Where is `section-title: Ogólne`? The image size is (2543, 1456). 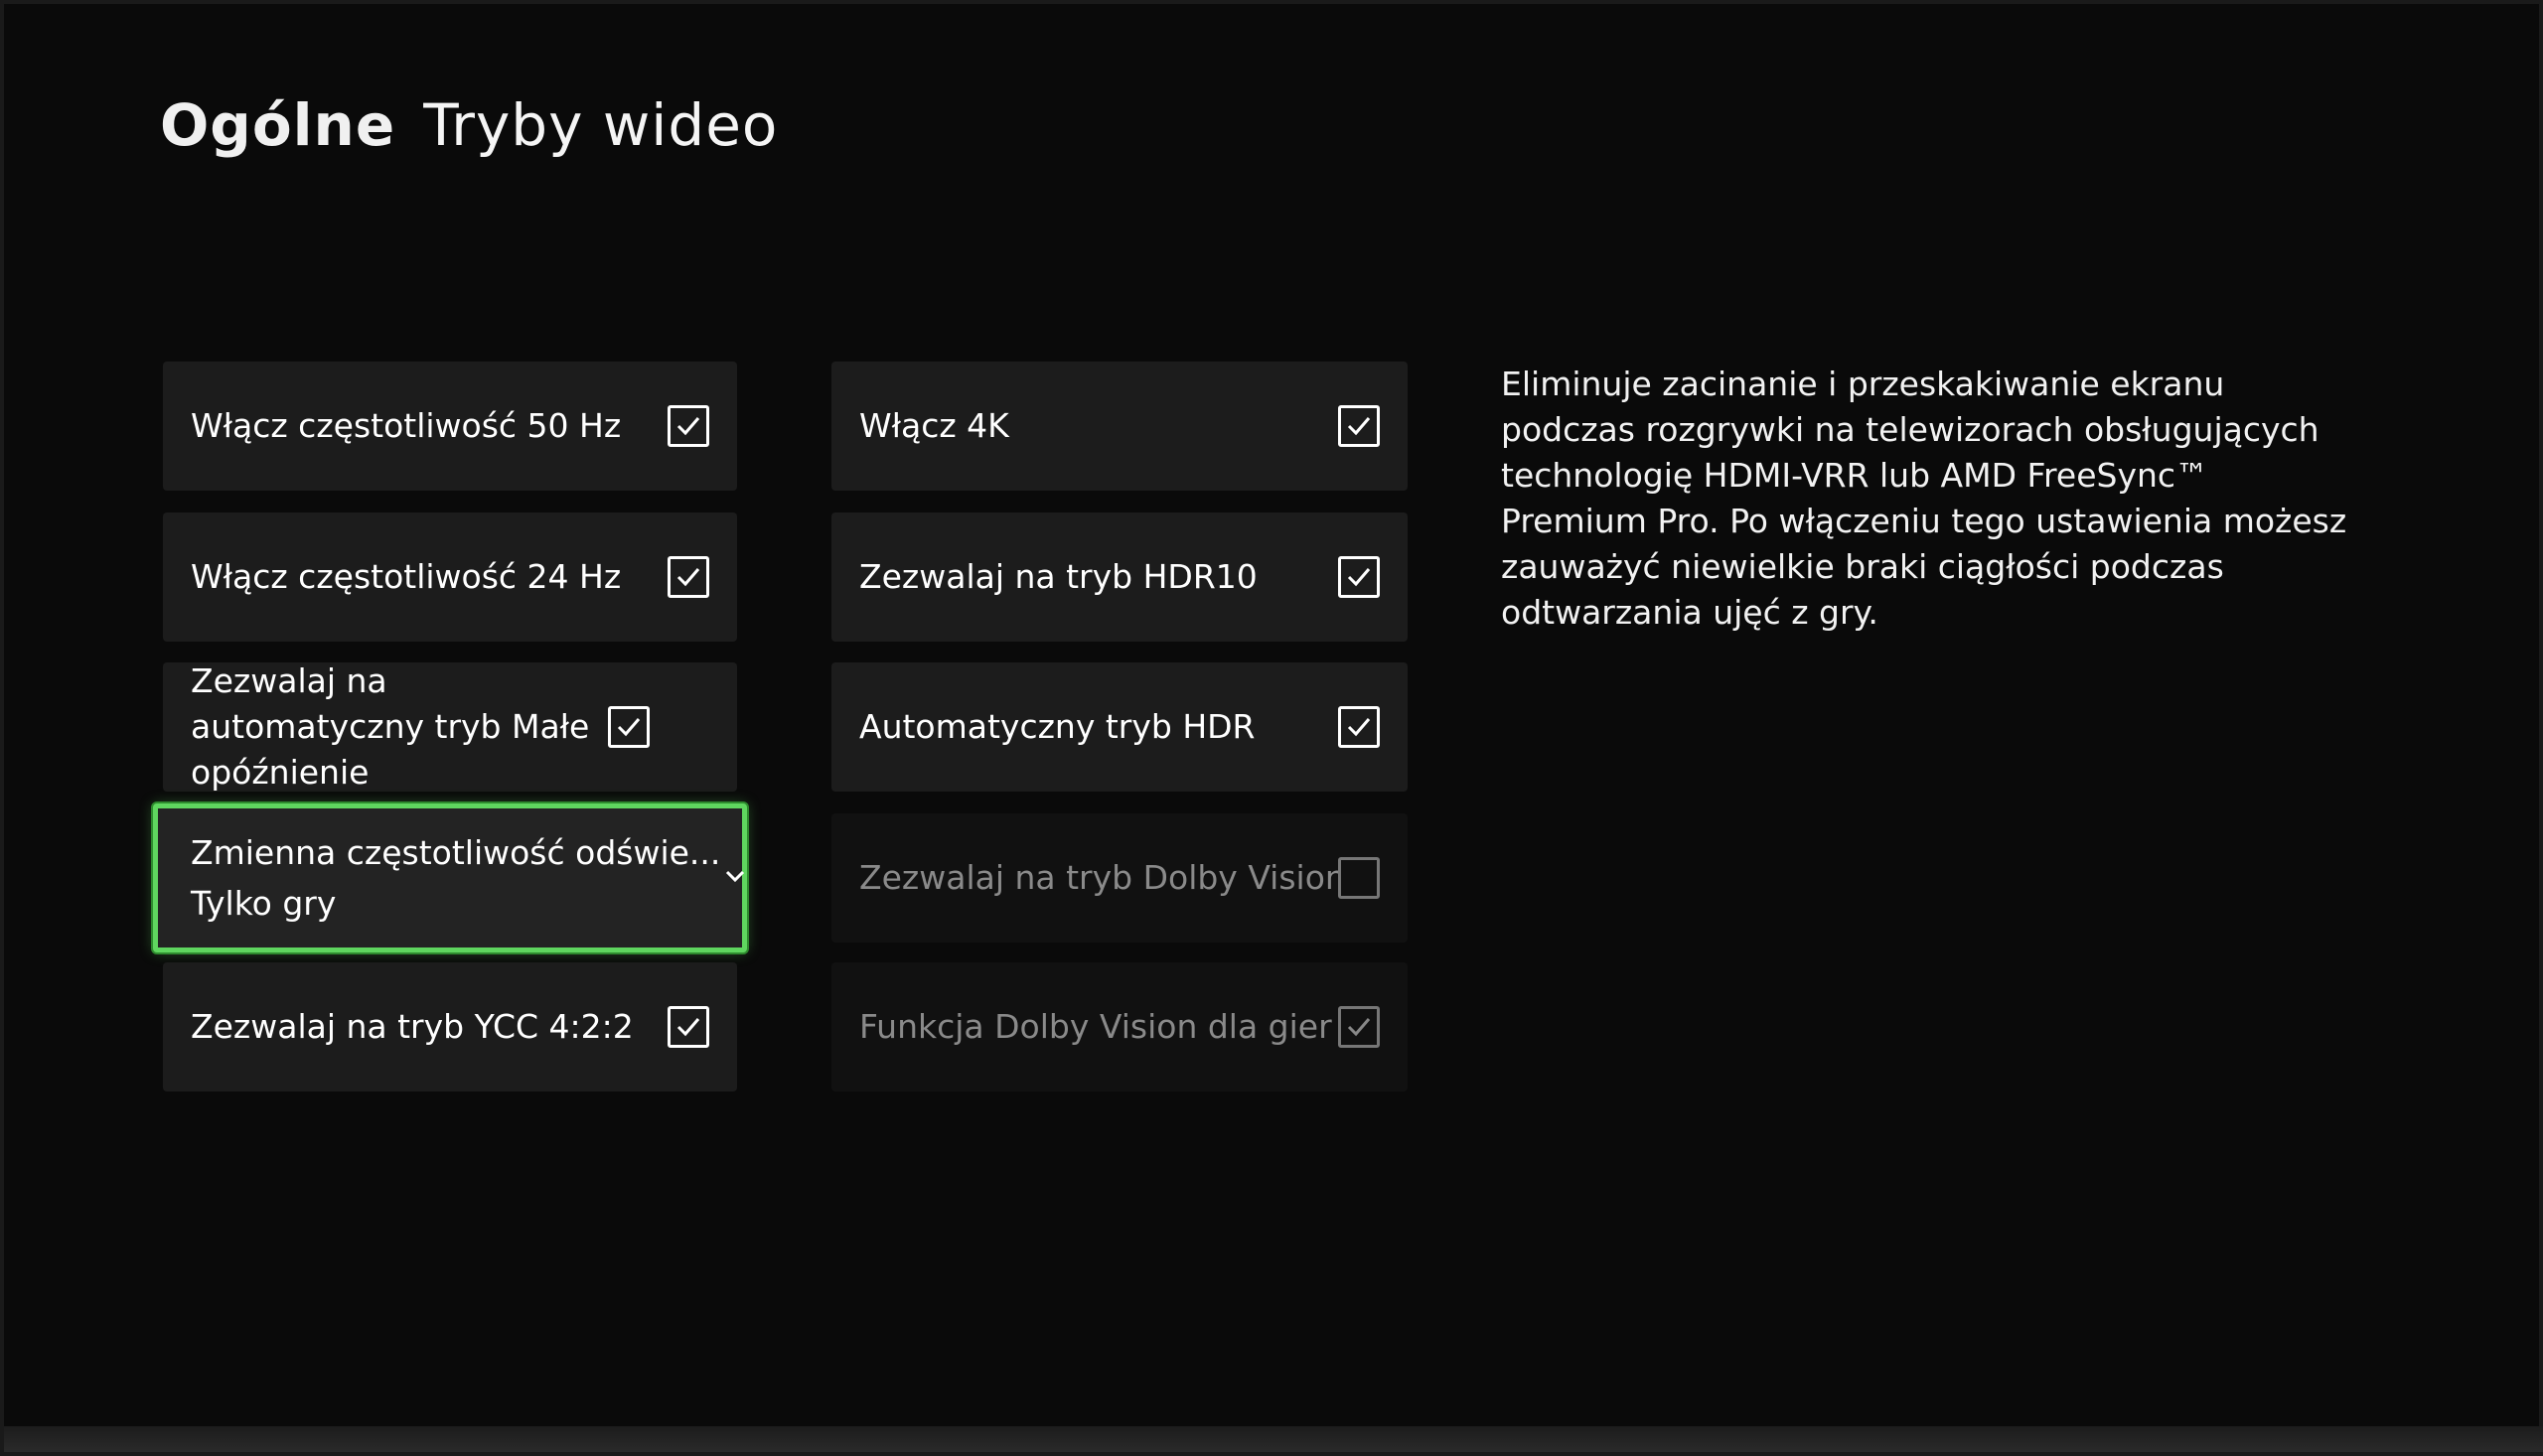 section-title: Ogólne is located at coordinates (278, 125).